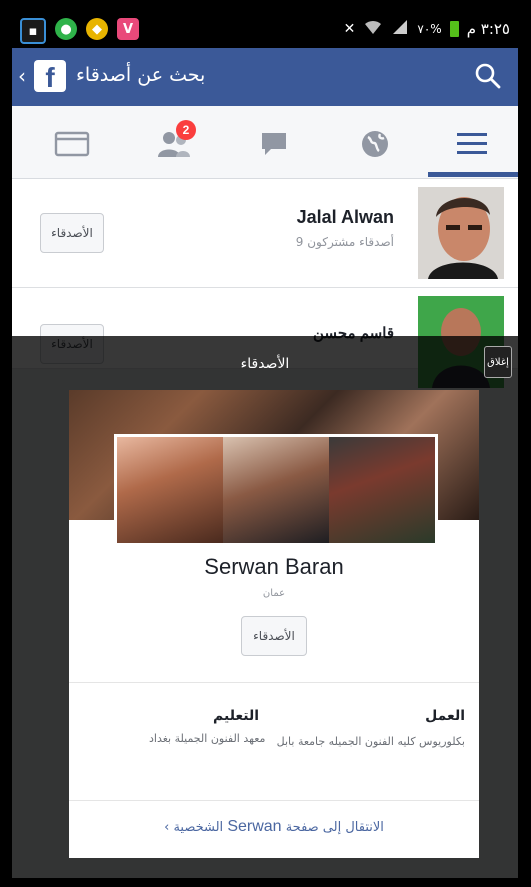 This screenshot has width=531, height=887. I want to click on friend-requests-badge: 2, so click(186, 130).